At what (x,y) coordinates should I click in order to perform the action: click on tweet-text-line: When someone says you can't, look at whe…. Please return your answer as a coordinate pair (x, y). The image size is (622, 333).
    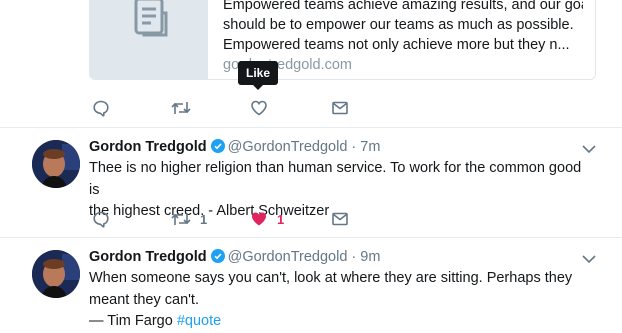
    Looking at the image, I should click on (331, 278).